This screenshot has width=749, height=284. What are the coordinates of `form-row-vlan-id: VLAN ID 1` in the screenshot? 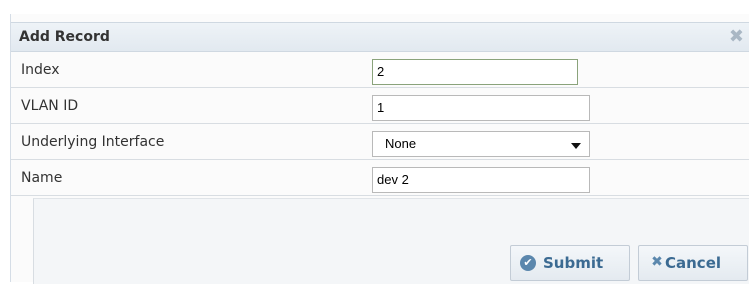 It's located at (380, 106).